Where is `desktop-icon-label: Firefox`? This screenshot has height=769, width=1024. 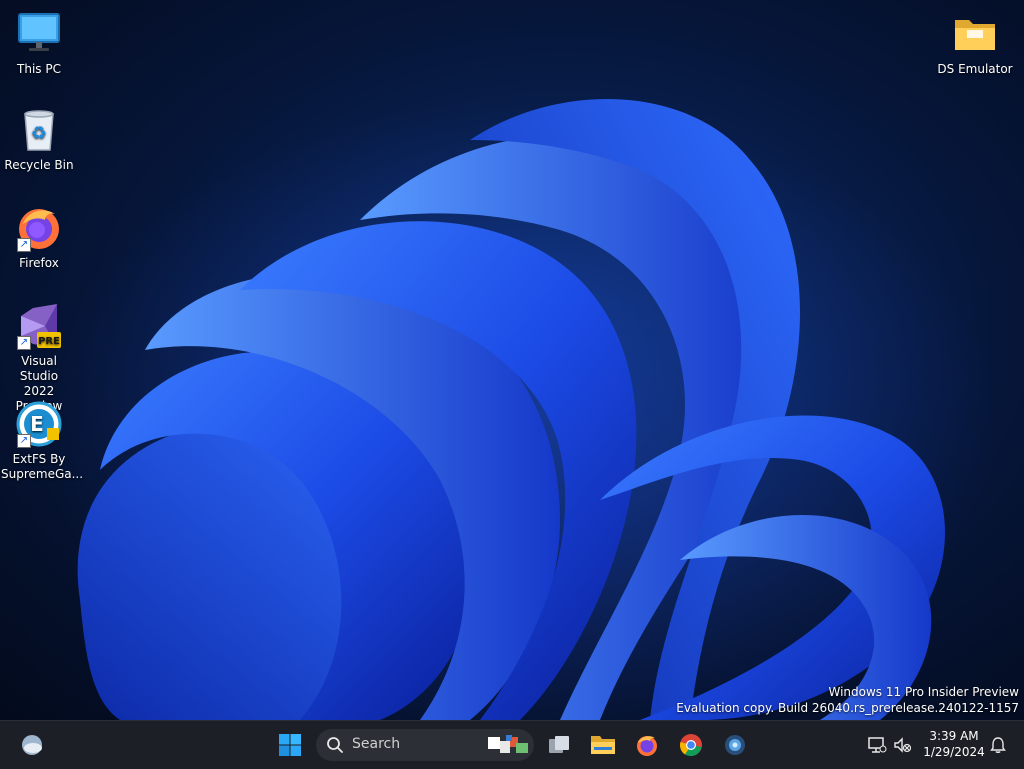
desktop-icon-label: Firefox is located at coordinates (39, 263).